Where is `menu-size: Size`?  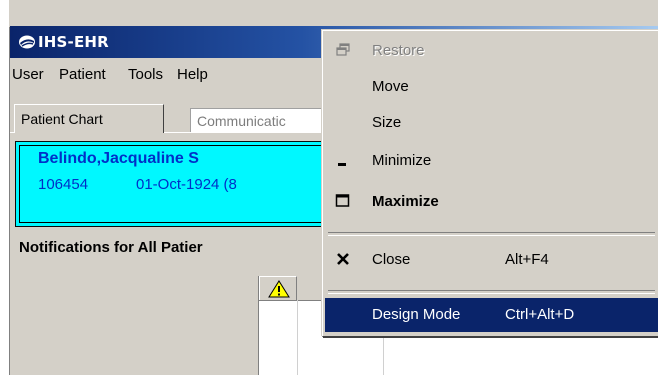 menu-size: Size is located at coordinates (491, 123).